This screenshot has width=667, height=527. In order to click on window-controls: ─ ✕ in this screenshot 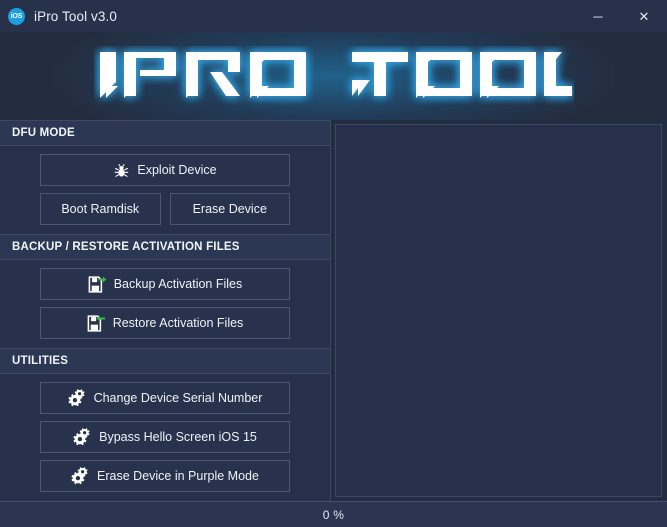, I will do `click(621, 16)`.